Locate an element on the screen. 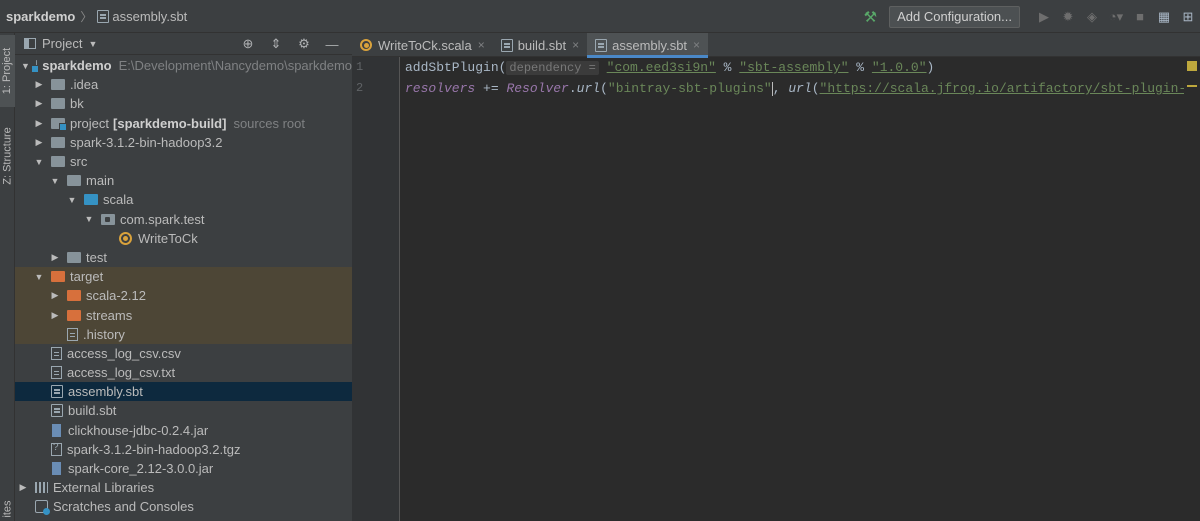 The image size is (1200, 521). tree-item-spark-core-jar: spark-core_2.12-3.0.0.jar is located at coordinates (183, 468).